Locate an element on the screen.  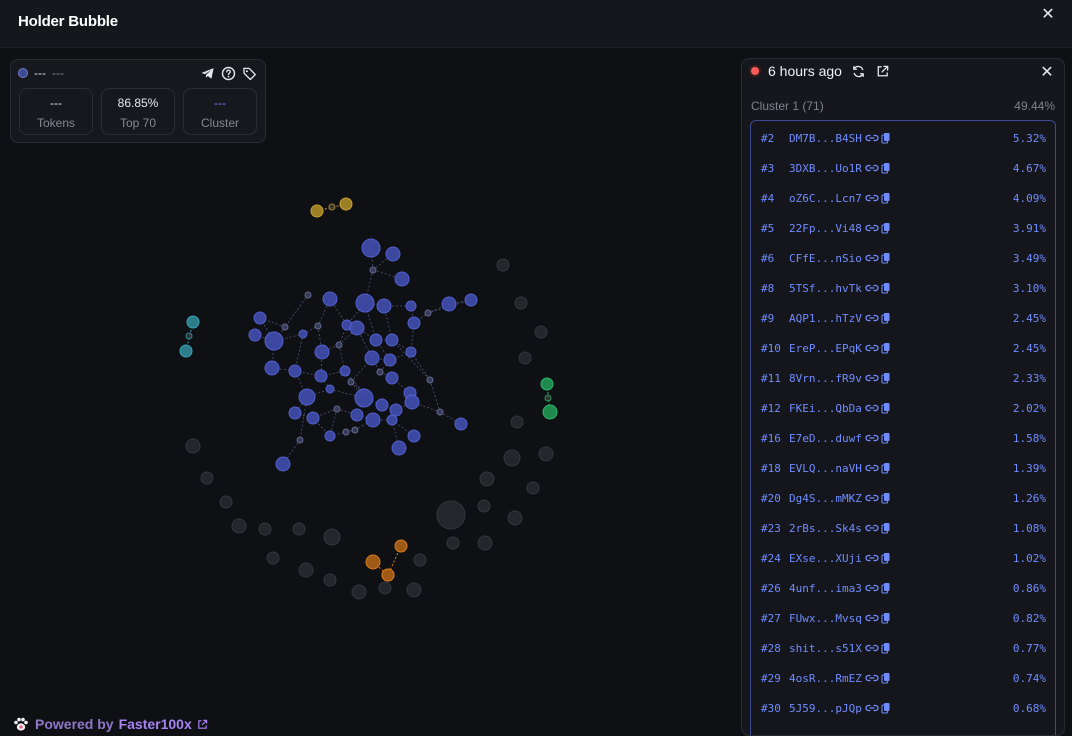
list-item: #10 EreP...EPqK 2.45% is located at coordinates (903, 348).